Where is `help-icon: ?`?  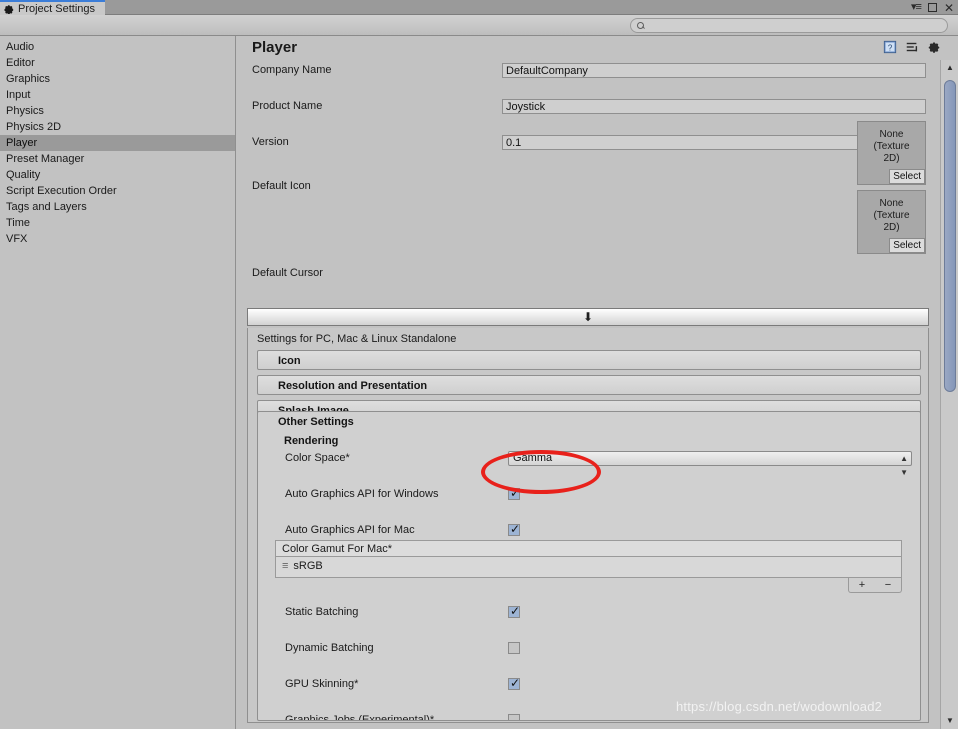 help-icon: ? is located at coordinates (890, 47).